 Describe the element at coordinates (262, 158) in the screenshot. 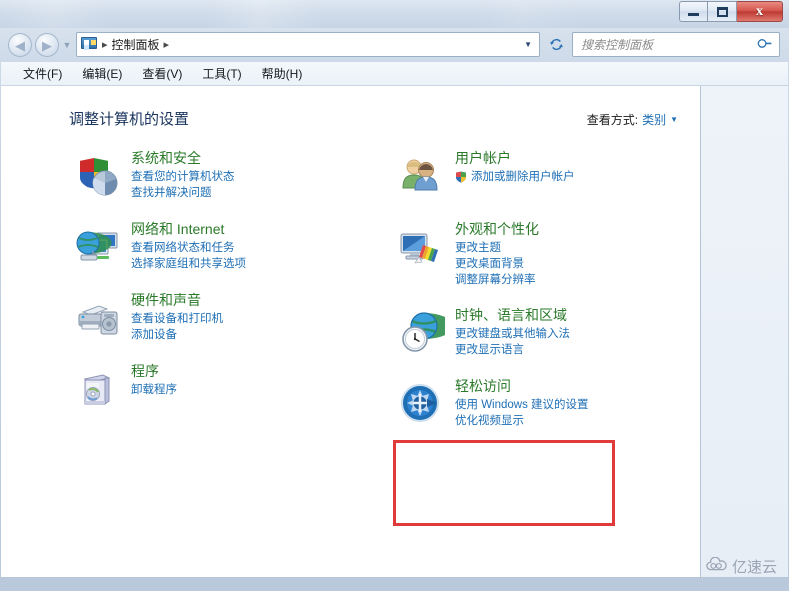

I see `category-title: 系统和安全` at that location.